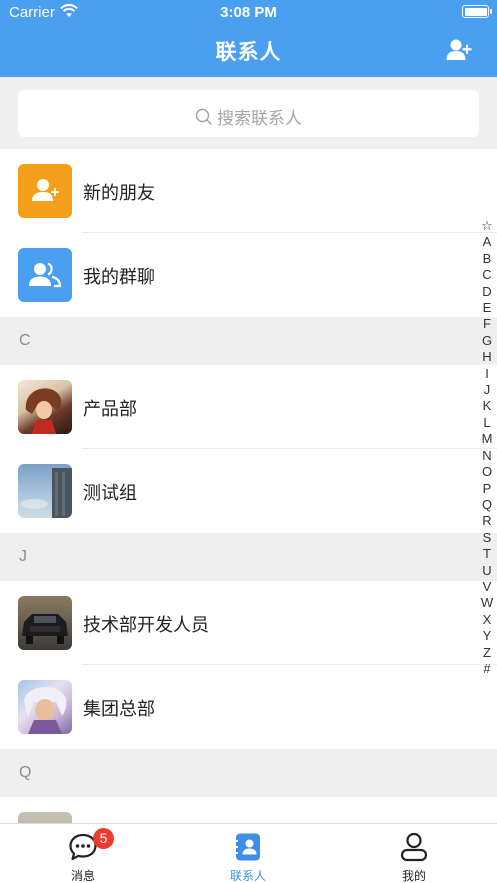 The image size is (497, 883). Describe the element at coordinates (119, 709) in the screenshot. I see `contact-name: 集团总部` at that location.